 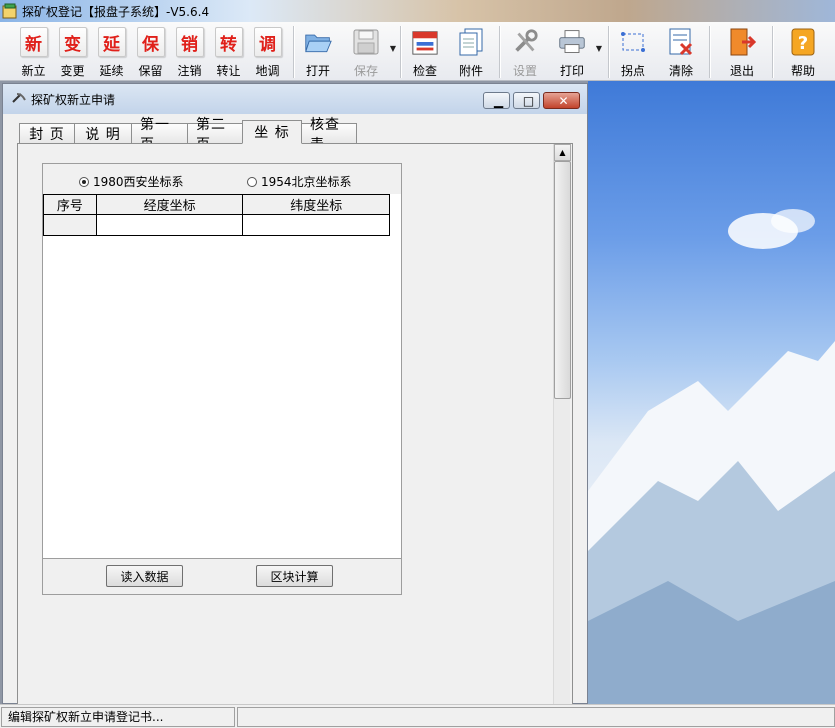 What do you see at coordinates (189, 51) in the screenshot?
I see `cancel-registration-button: 销 注销` at bounding box center [189, 51].